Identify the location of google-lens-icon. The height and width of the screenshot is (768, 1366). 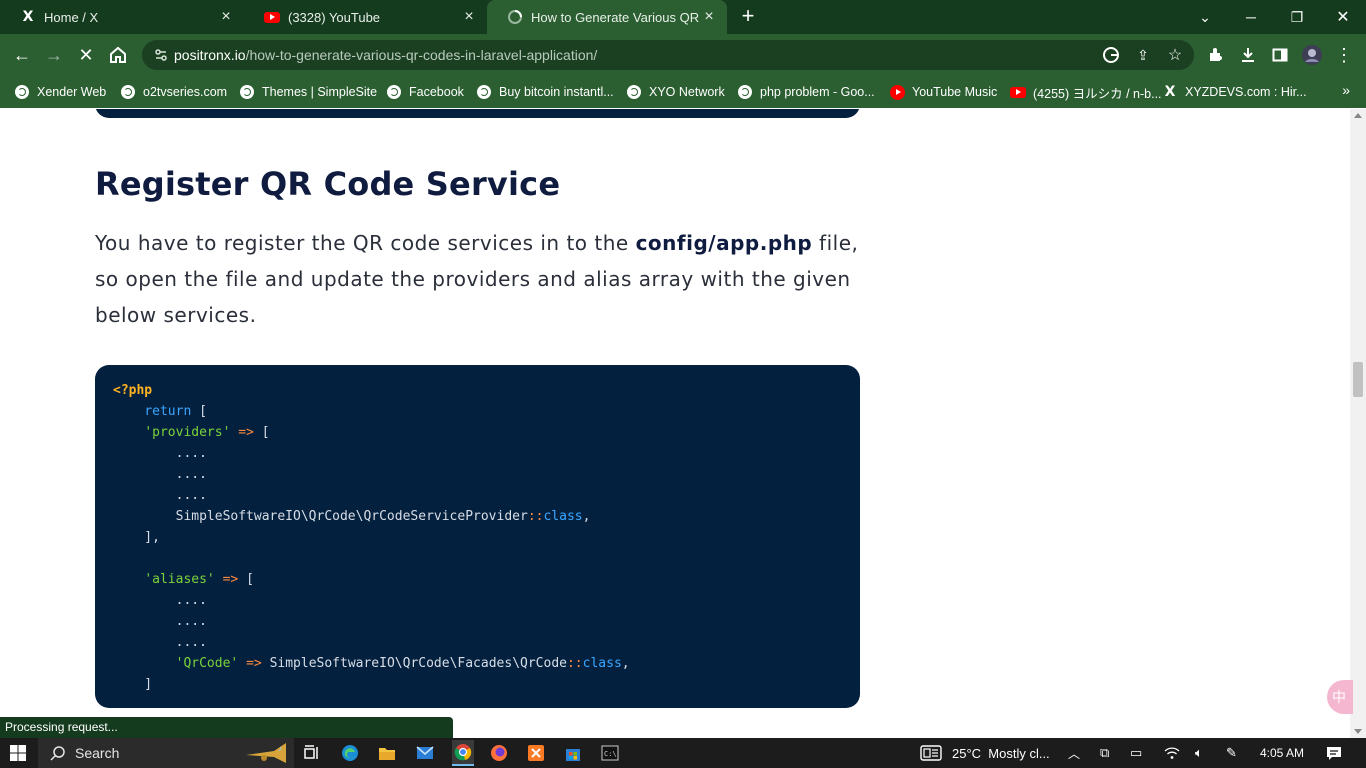
(1111, 55).